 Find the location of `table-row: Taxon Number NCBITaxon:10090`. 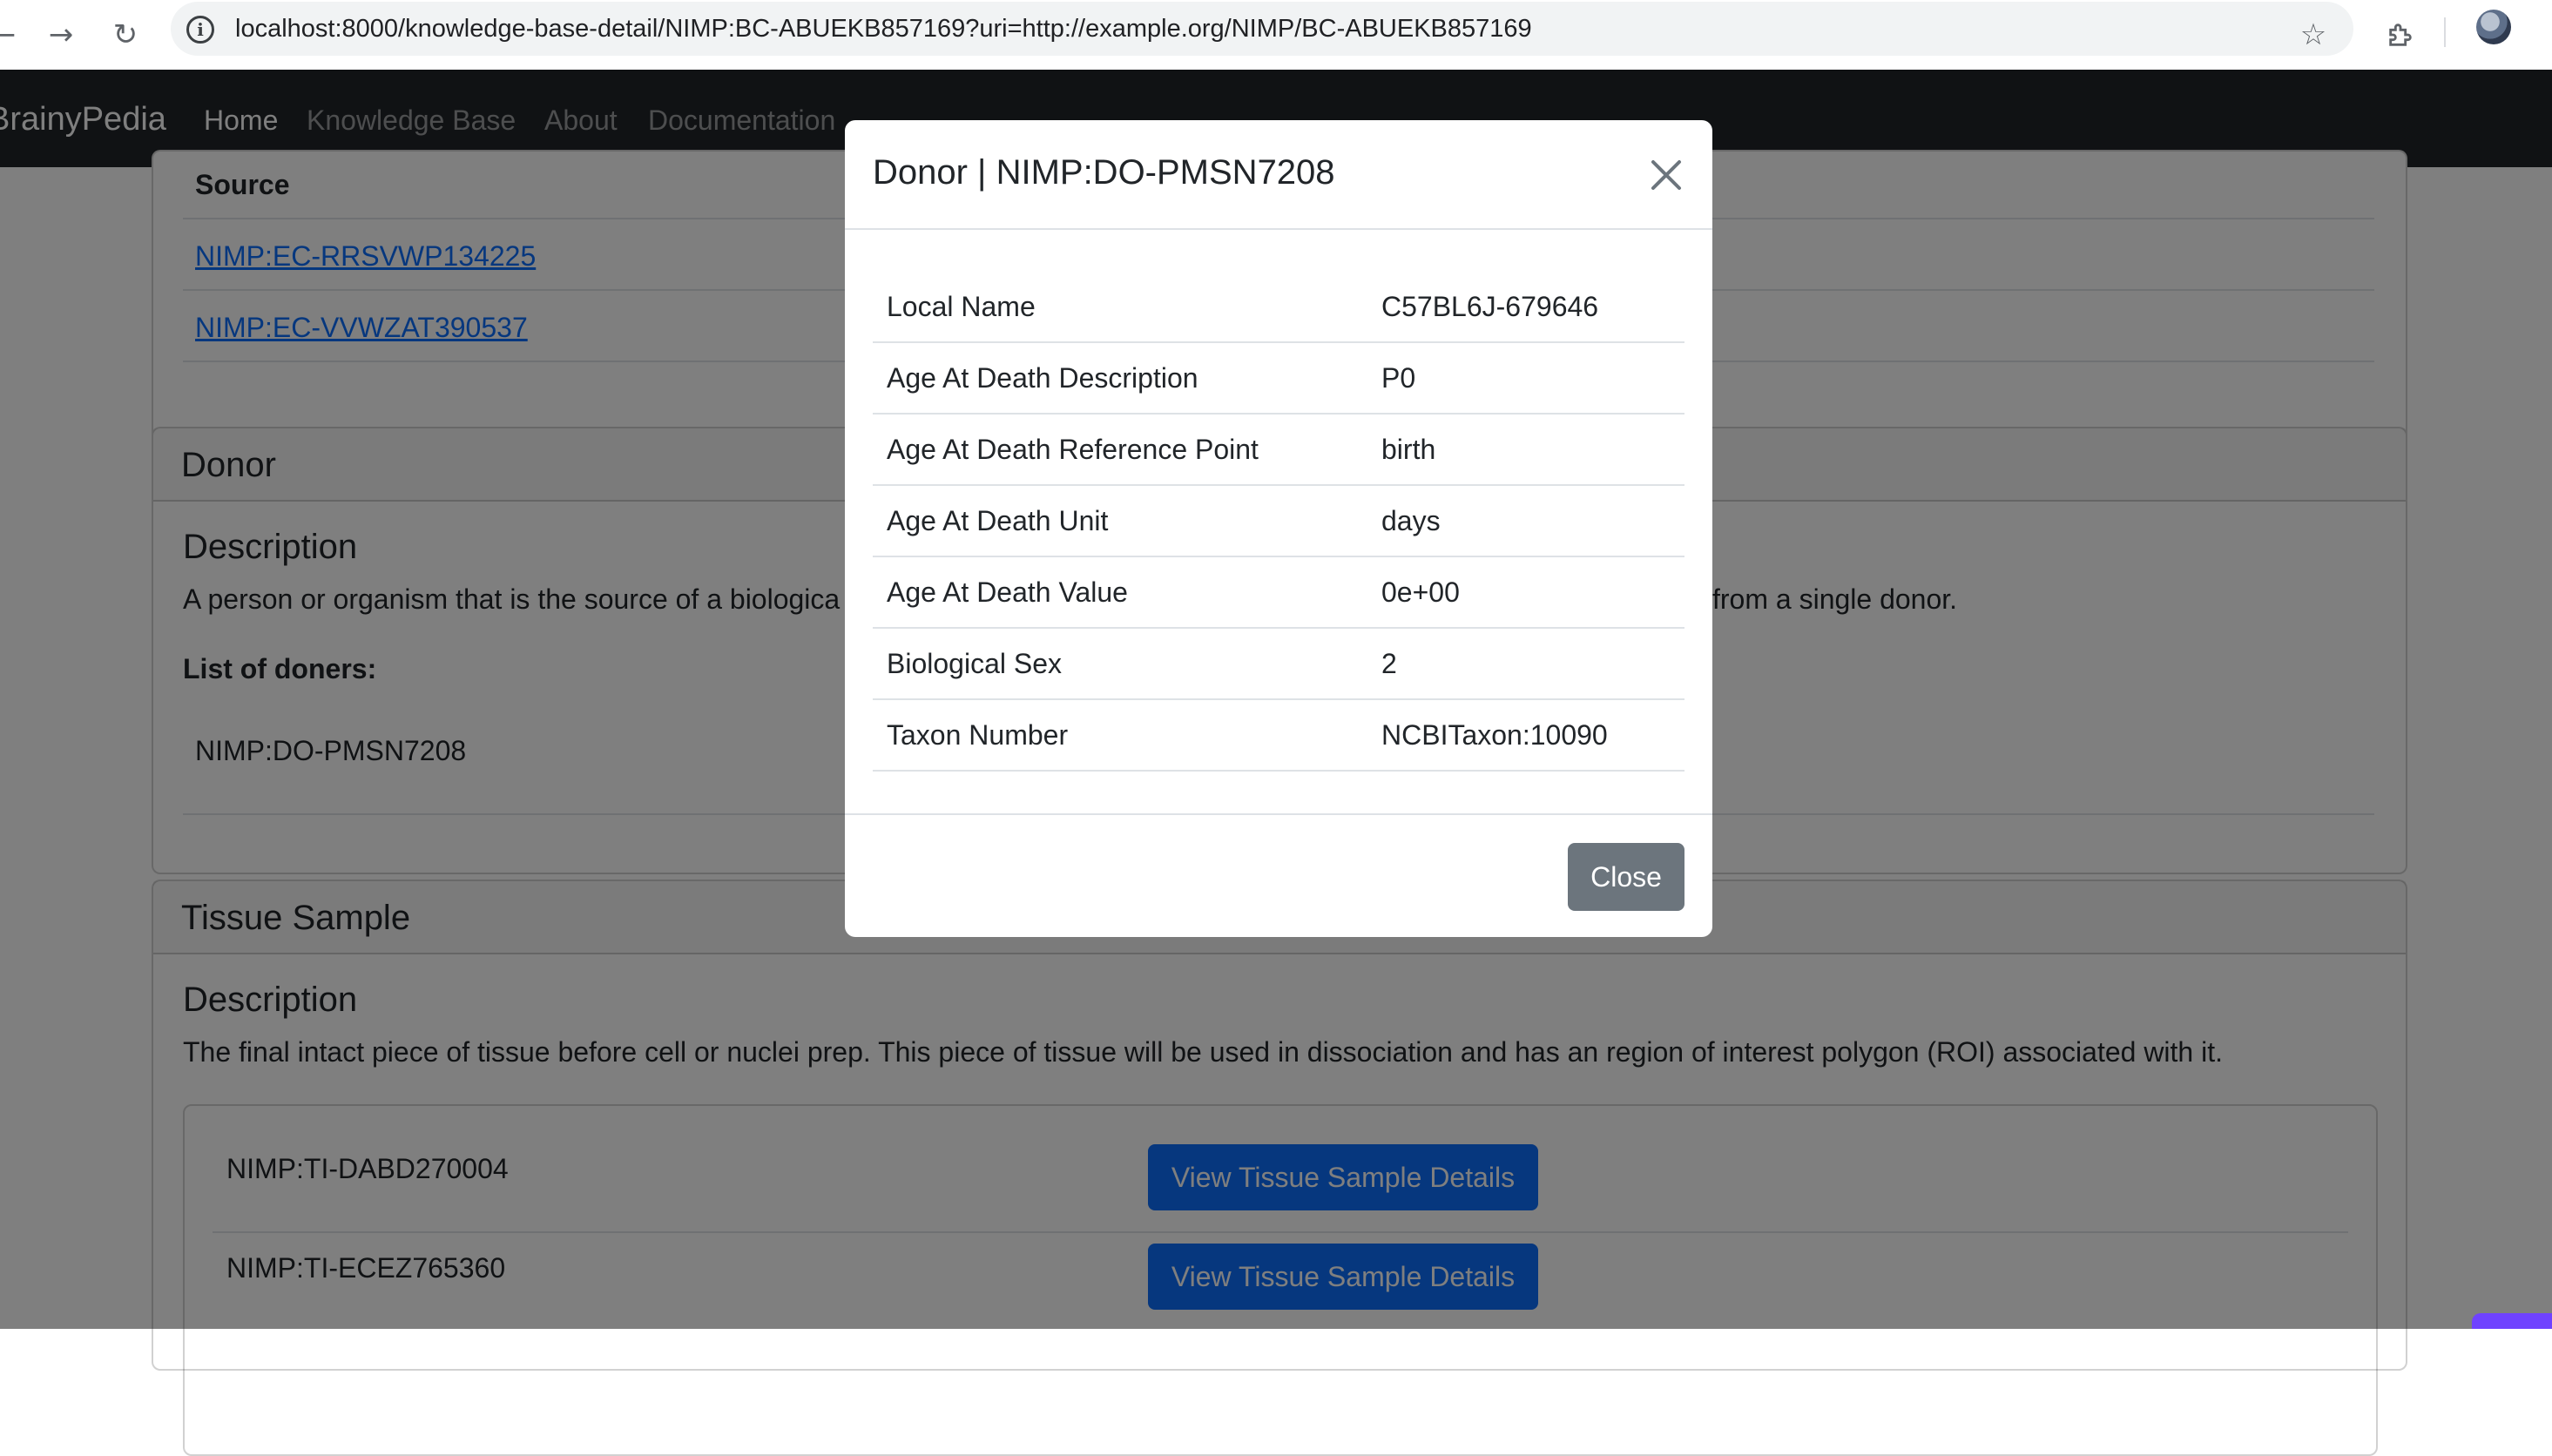

table-row: Taxon Number NCBITaxon:10090 is located at coordinates (1278, 736).